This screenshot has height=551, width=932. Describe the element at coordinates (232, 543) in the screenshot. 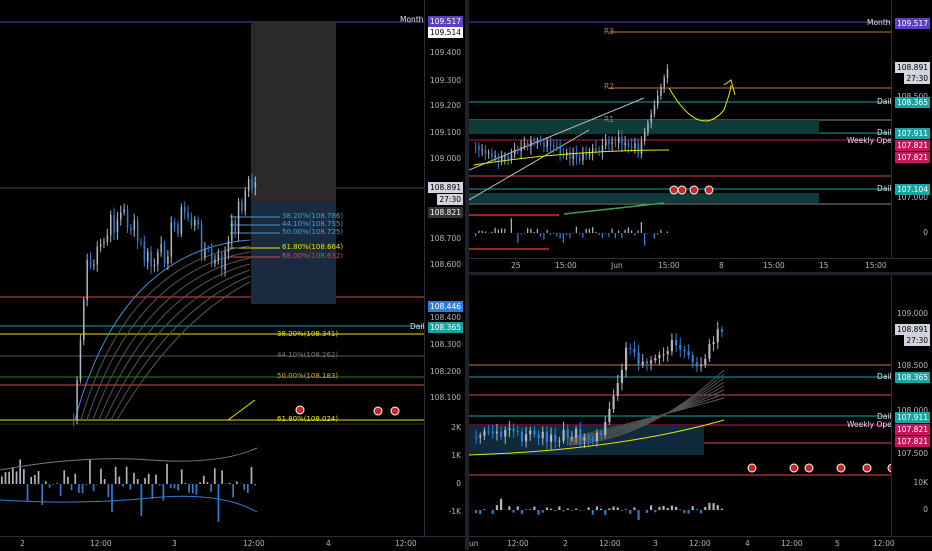

I see `left-time-axis: 2 12:00 3 12:00 4 12:00` at that location.